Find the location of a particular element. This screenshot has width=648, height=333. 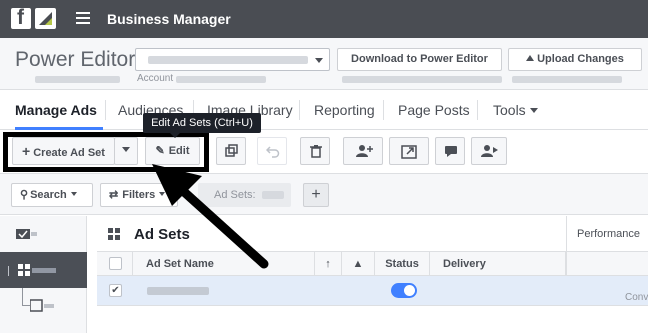

search-icon: ⚲ is located at coordinates (24, 195).